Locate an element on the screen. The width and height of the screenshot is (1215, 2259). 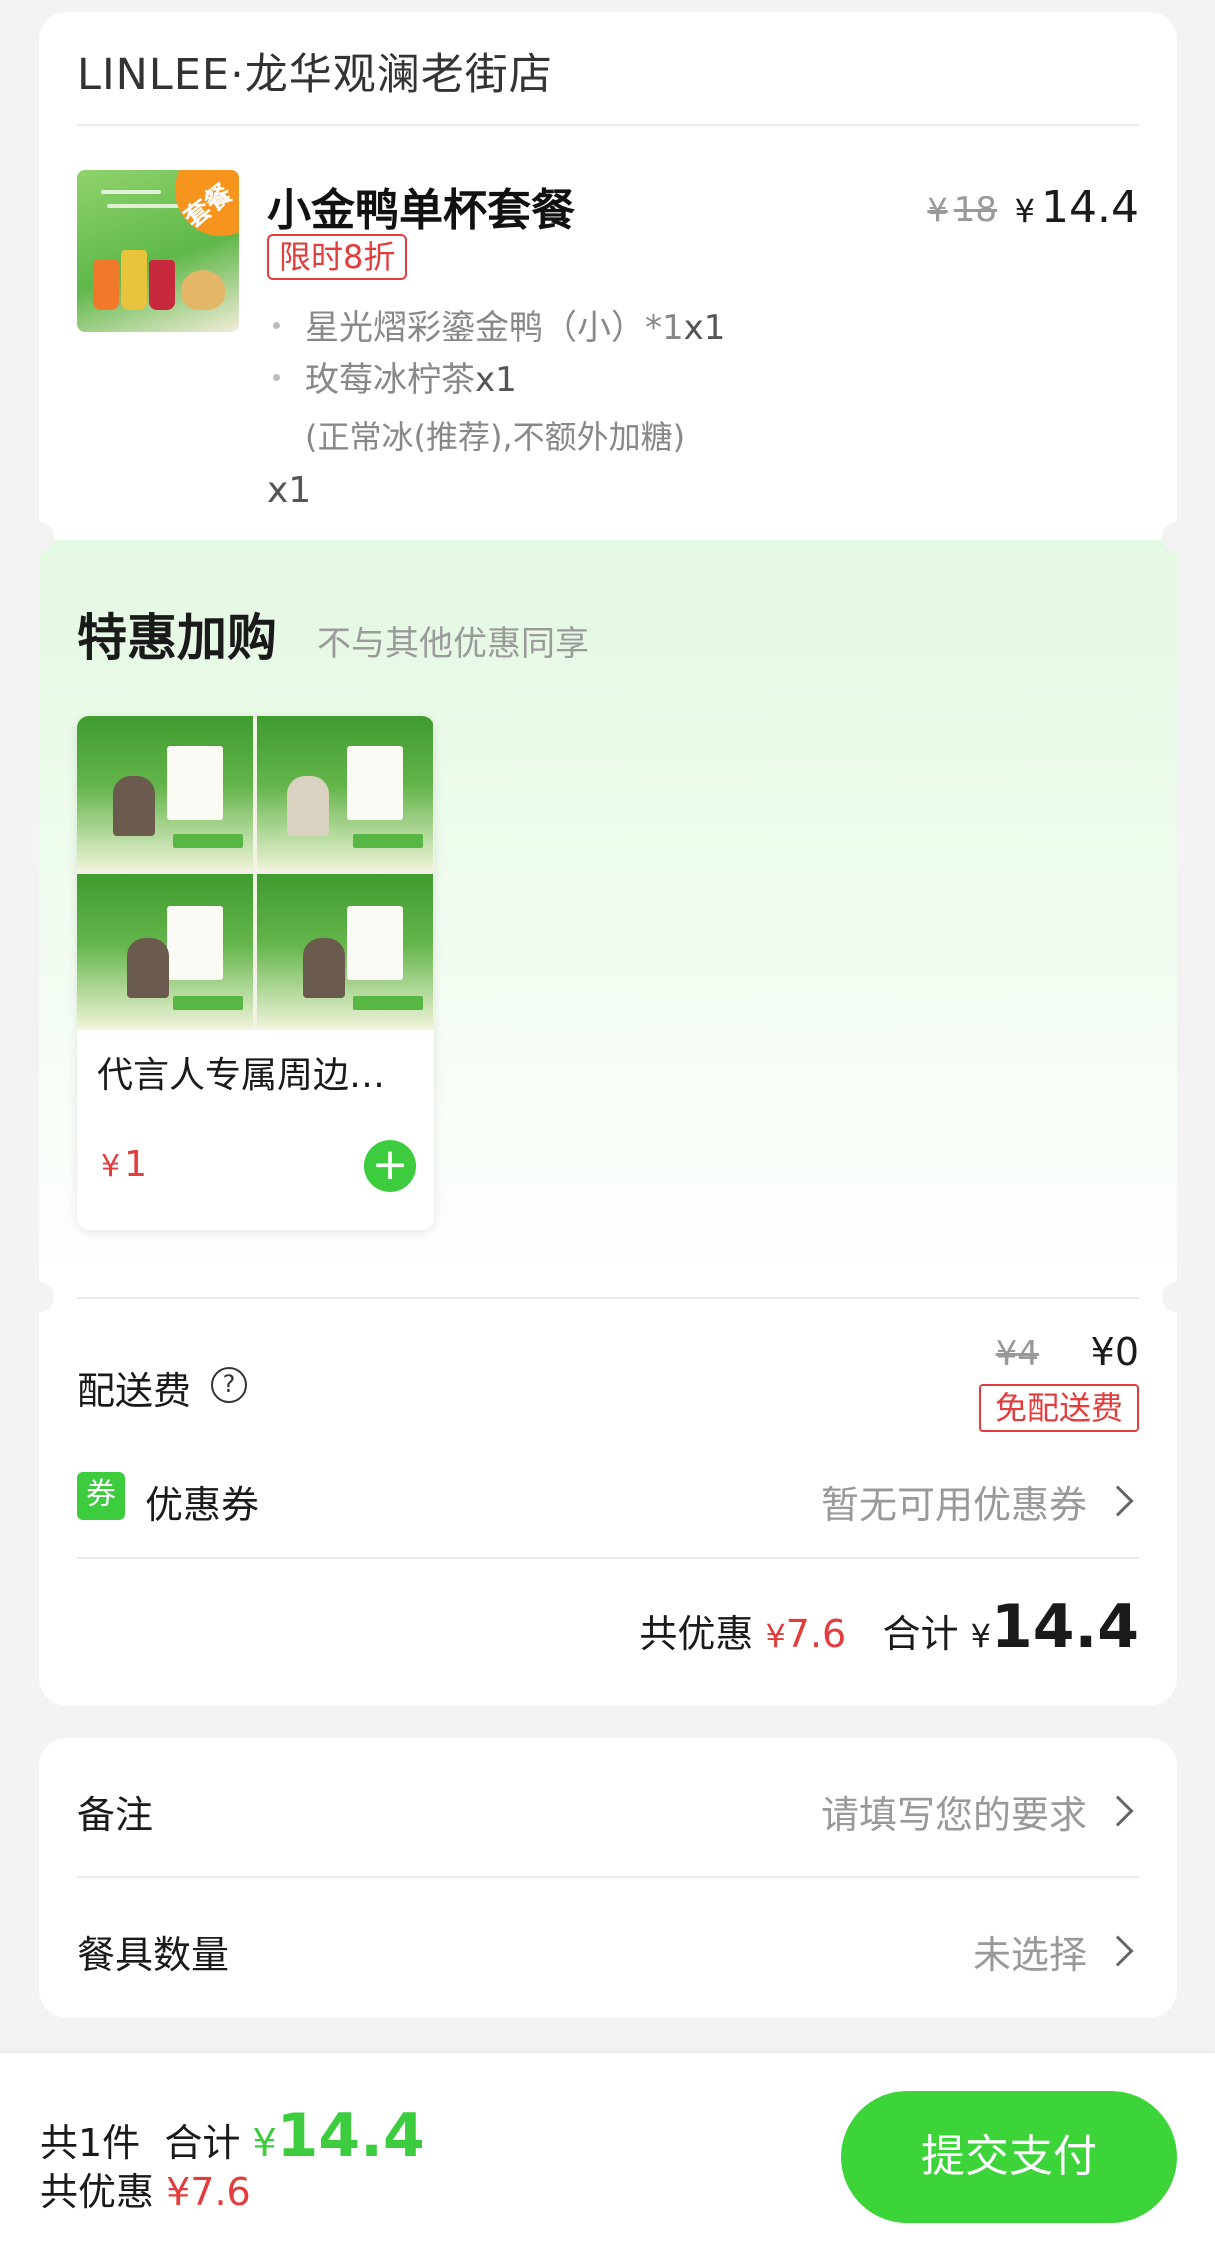
free-delivery-badge: 免配送费 is located at coordinates (1058, 1408).